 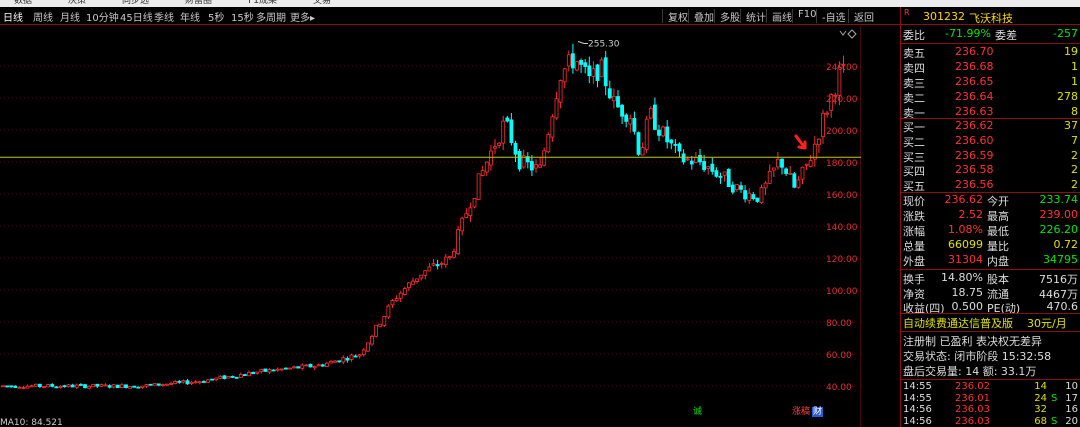 I want to click on period-multi-tab: 多周期, so click(x=271, y=16).